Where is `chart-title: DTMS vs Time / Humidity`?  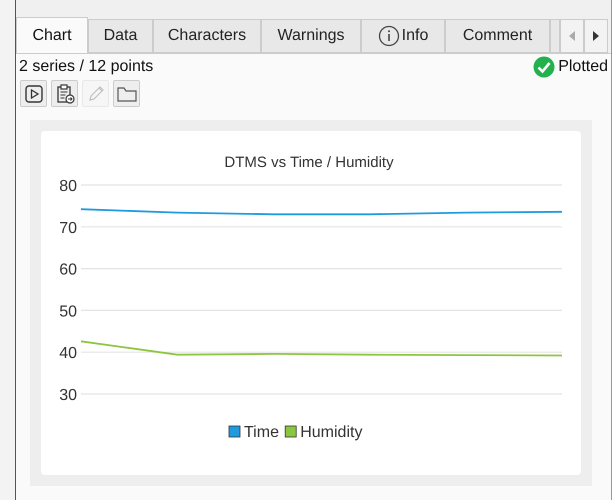
chart-title: DTMS vs Time / Humidity is located at coordinates (309, 162).